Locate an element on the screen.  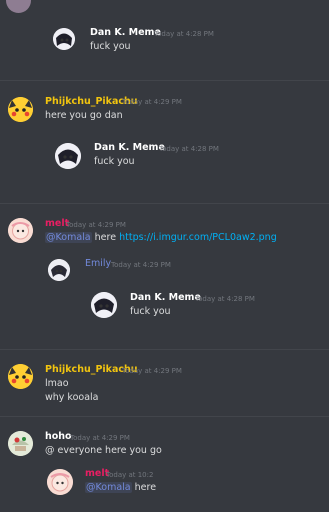
nested-embed-text: fuck you is located at coordinates (150, 311).